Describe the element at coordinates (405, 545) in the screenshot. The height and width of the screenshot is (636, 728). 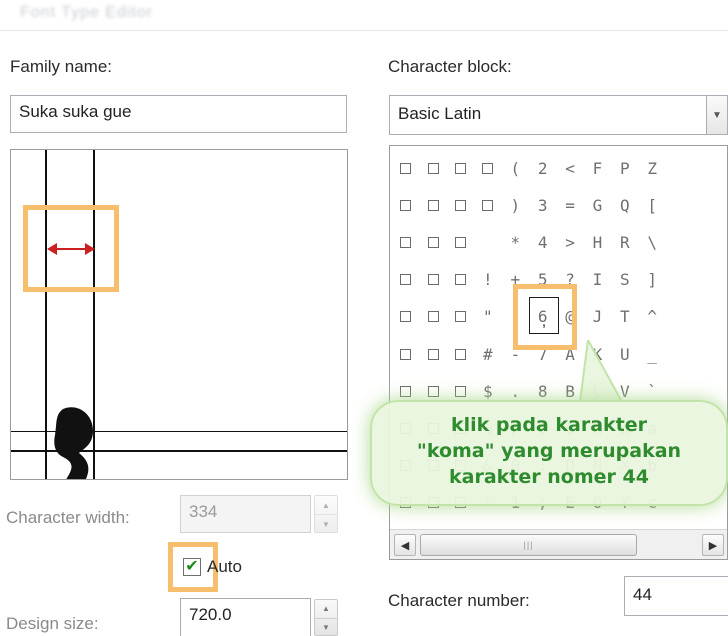
I see `scroll-left-button: ◀` at that location.